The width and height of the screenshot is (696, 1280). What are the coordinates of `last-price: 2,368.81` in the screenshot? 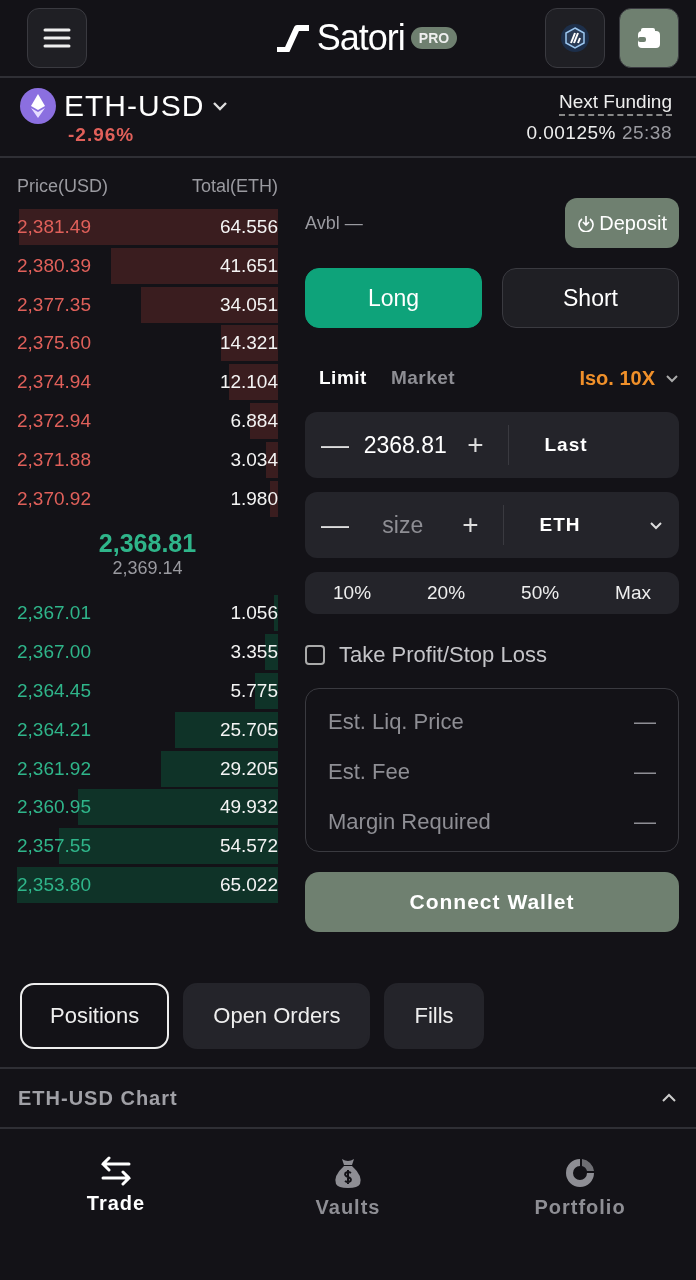 It's located at (147, 544).